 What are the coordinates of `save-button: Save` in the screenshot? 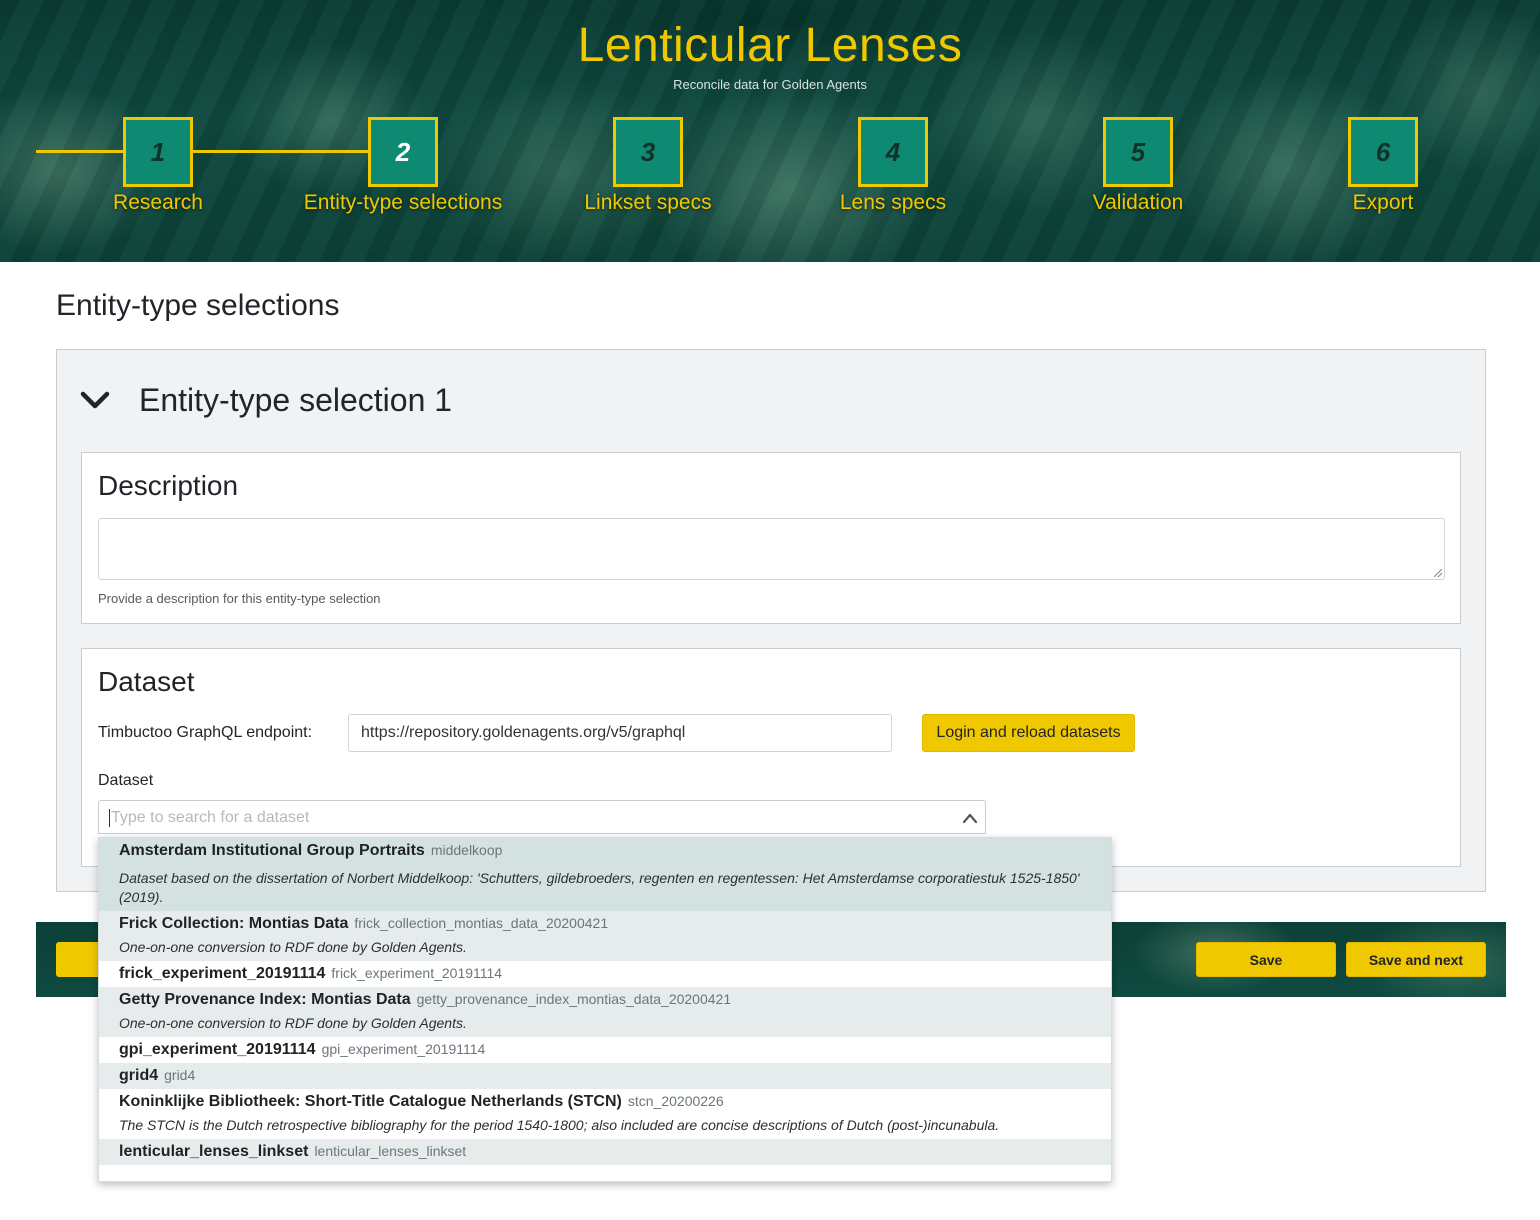 It's located at (1266, 959).